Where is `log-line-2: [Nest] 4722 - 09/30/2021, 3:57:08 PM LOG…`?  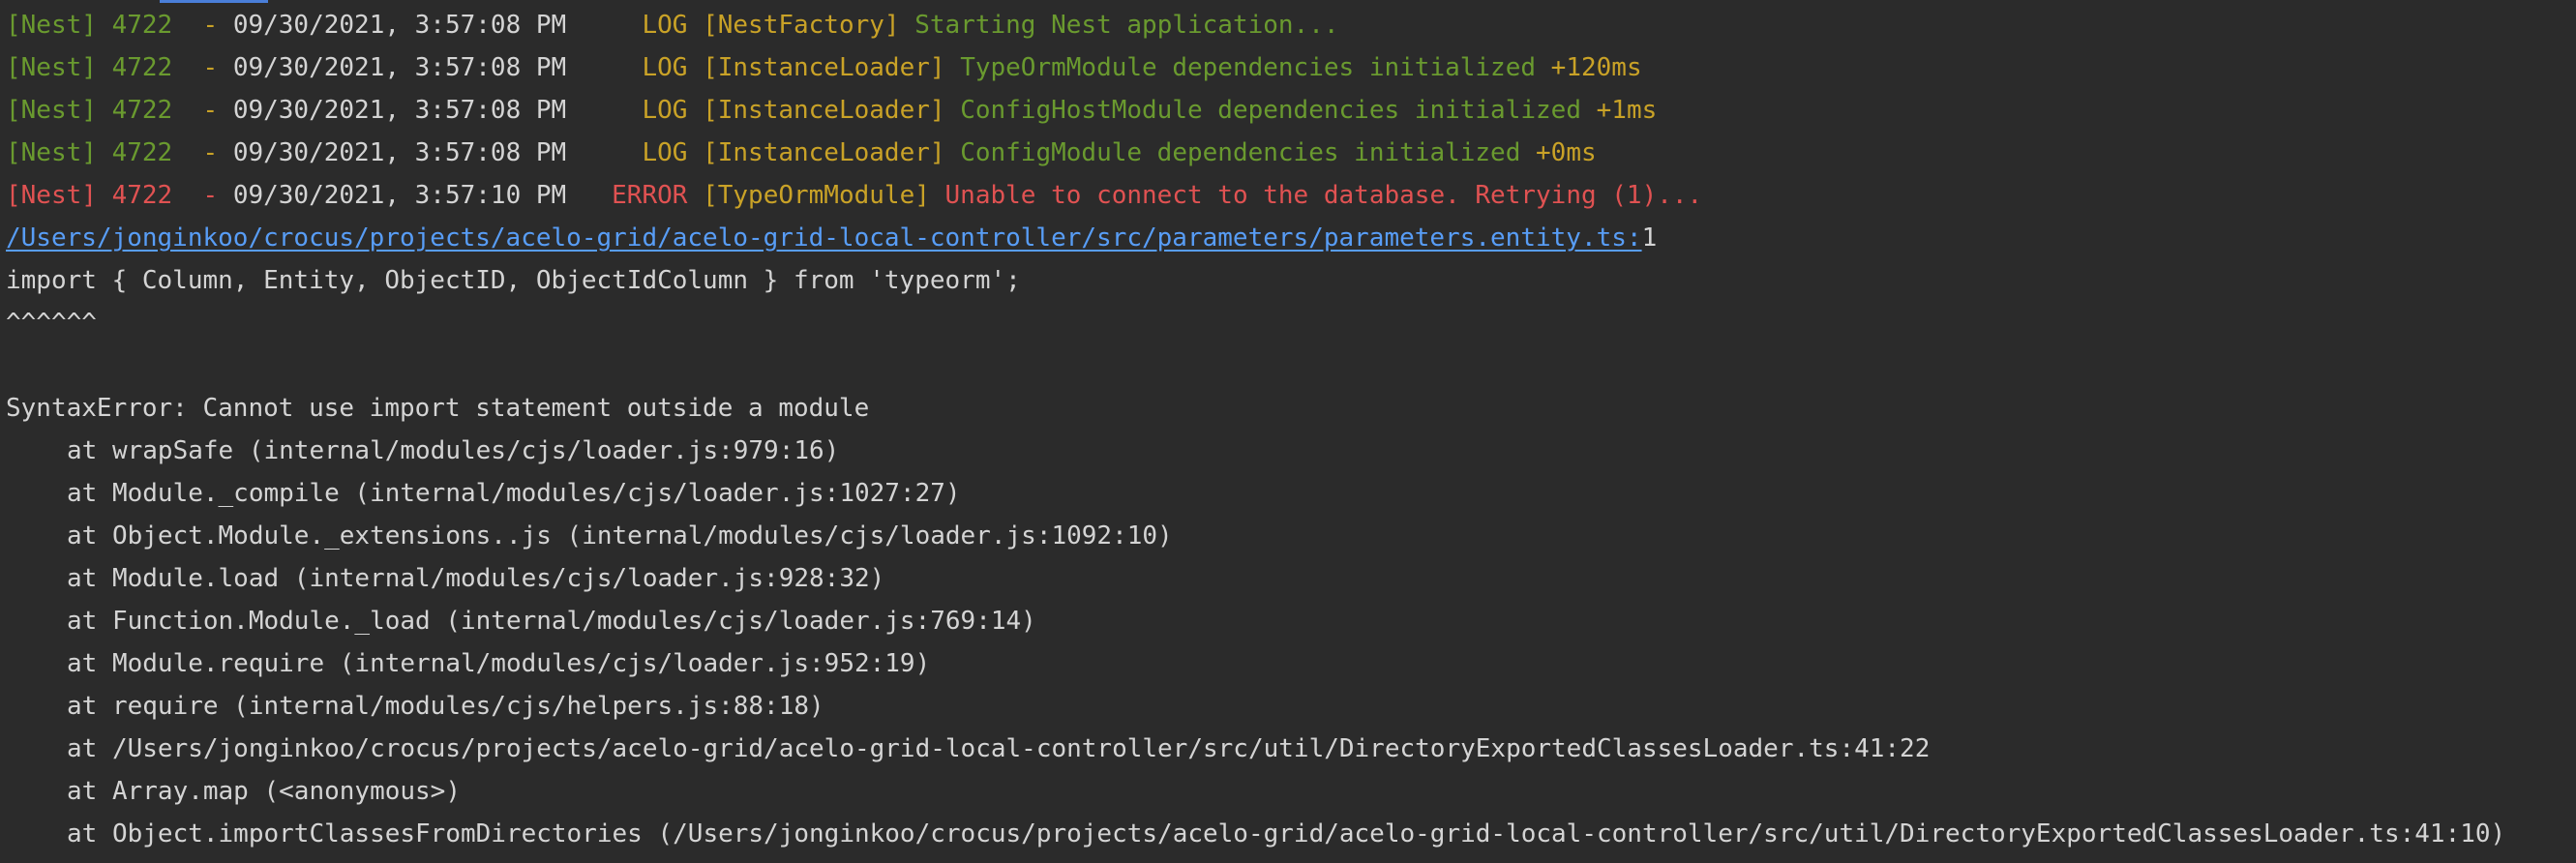 log-line-2: [Nest] 4722 - 09/30/2021, 3:57:08 PM LOG… is located at coordinates (1291, 67).